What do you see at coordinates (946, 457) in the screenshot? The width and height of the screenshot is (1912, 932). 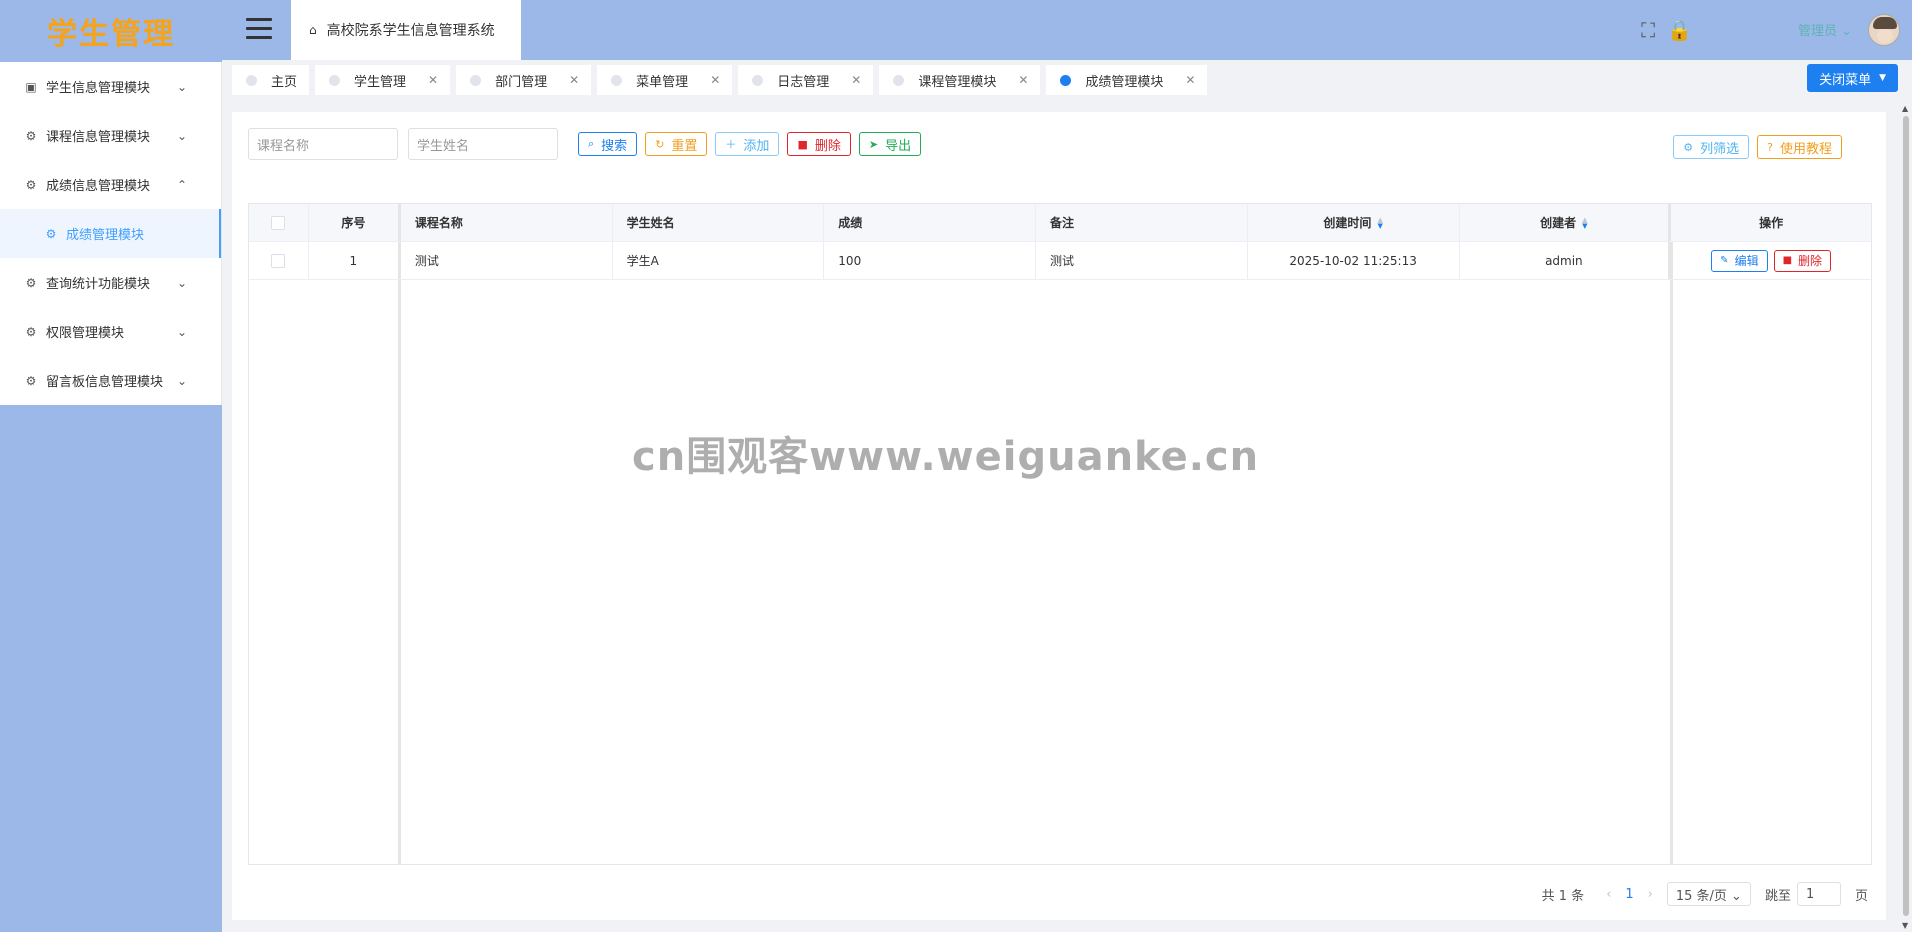 I see `watermark: cn围观客www.weiguanke.cn` at bounding box center [946, 457].